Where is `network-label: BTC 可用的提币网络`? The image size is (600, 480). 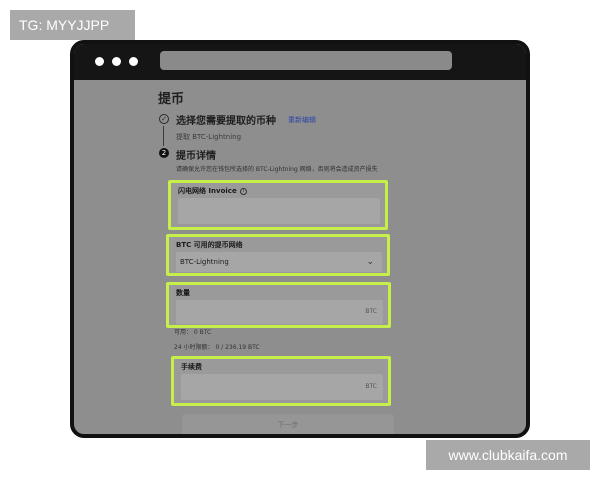 network-label: BTC 可用的提币网络 is located at coordinates (209, 245).